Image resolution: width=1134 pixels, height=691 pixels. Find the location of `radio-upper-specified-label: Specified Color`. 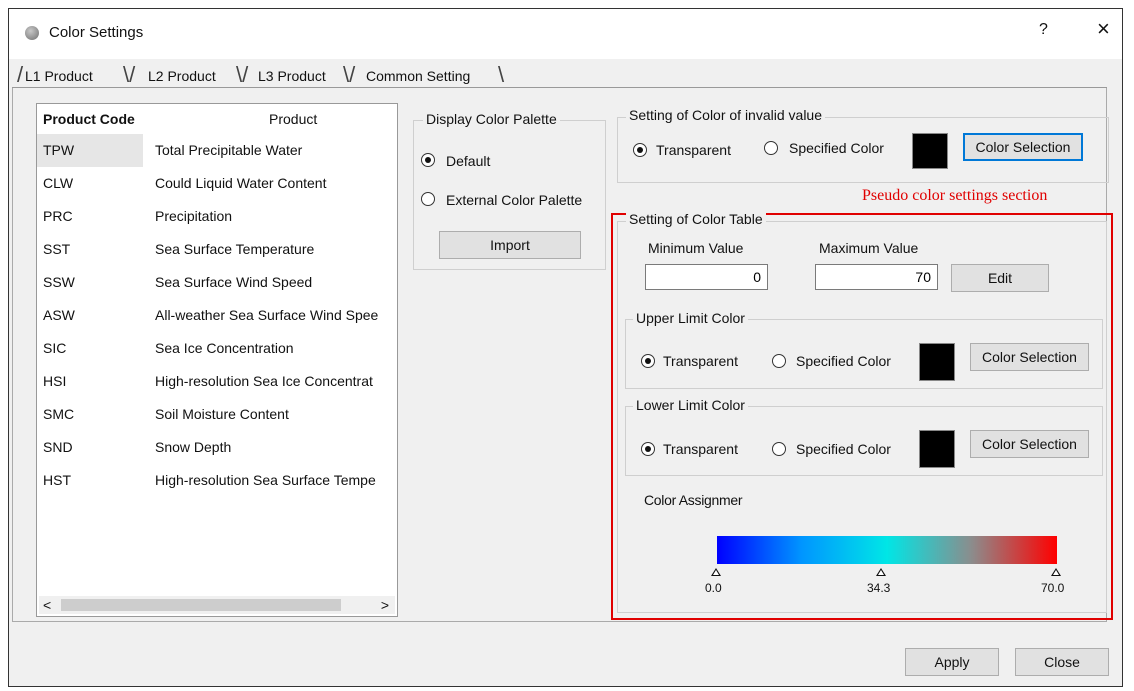

radio-upper-specified-label: Specified Color is located at coordinates (843, 361).